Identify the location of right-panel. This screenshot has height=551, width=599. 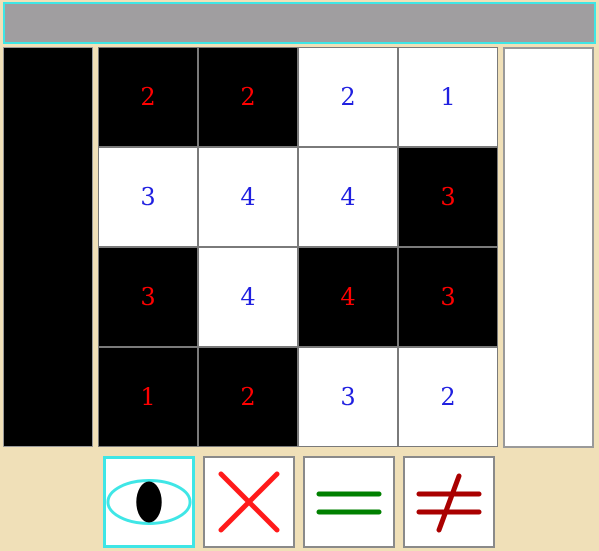
(548, 247).